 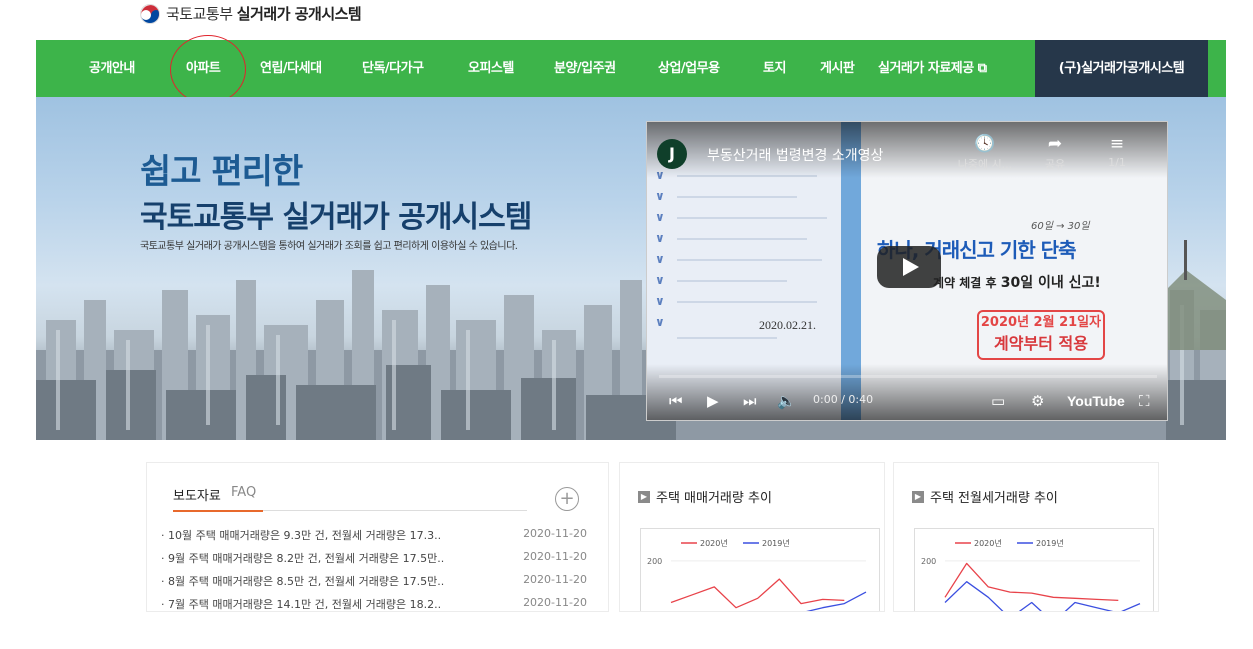 I want to click on video-body-text: 계약 체결 후 30일 이내 신고!, so click(x=1017, y=283).